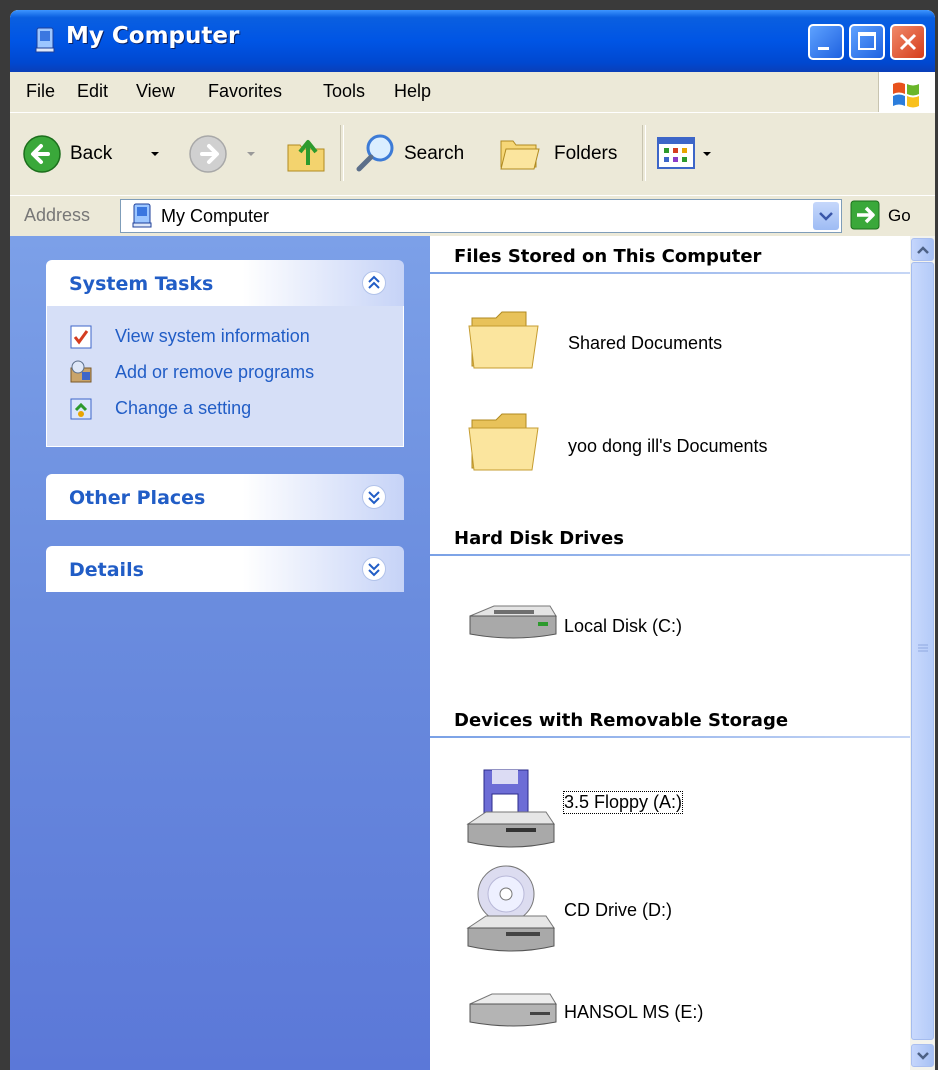  What do you see at coordinates (57, 215) in the screenshot?
I see `address-label: Address` at bounding box center [57, 215].